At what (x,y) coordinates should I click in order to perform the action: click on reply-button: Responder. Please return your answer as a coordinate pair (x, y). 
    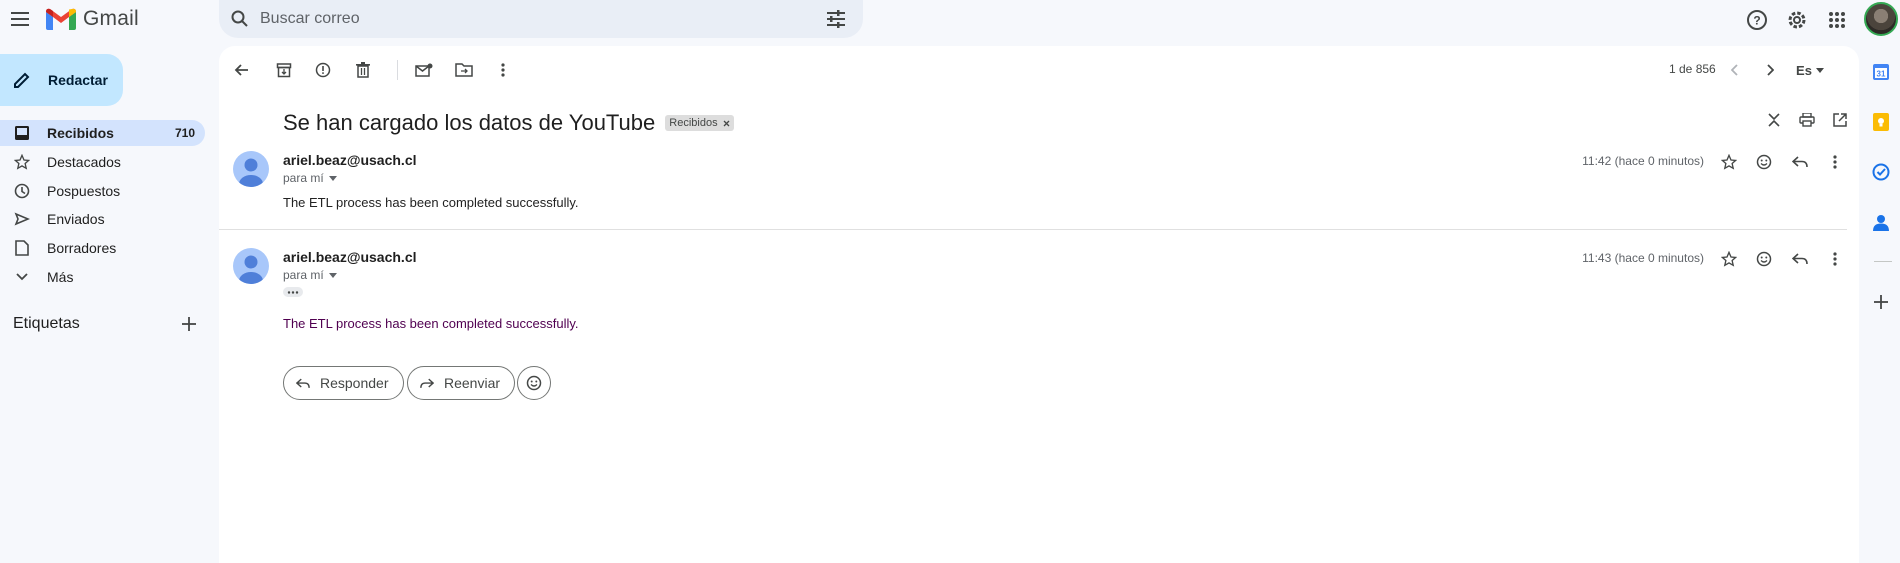
    Looking at the image, I should click on (343, 383).